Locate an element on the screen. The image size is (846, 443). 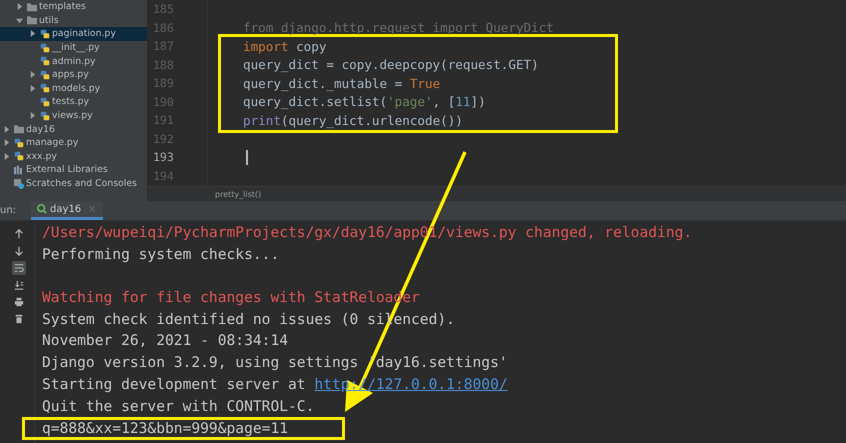
console-line: November 26, 2021 - 08:34:14 is located at coordinates (165, 341).